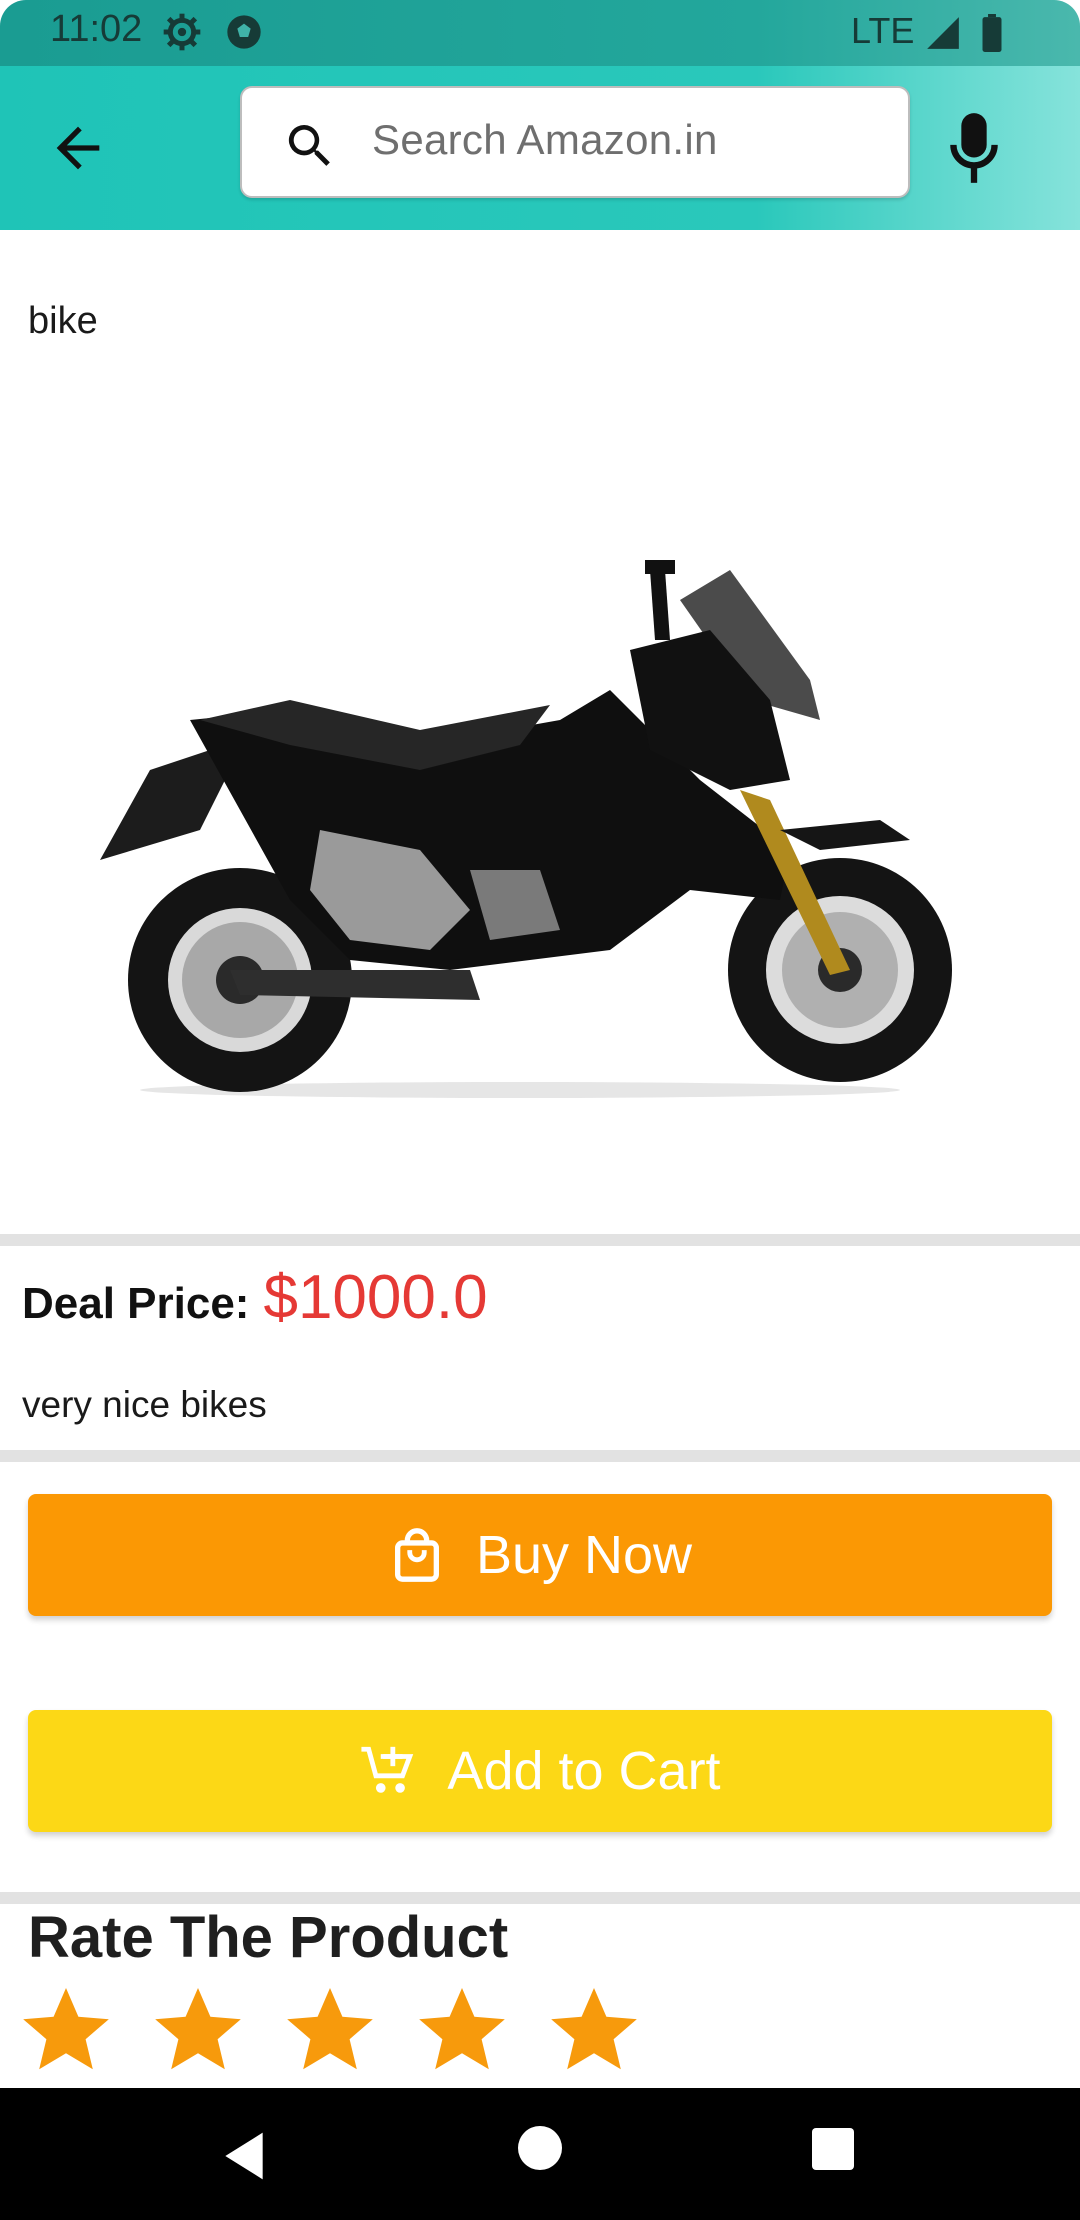 The width and height of the screenshot is (1080, 2220). Describe the element at coordinates (943, 33) in the screenshot. I see `signal-icon` at that location.